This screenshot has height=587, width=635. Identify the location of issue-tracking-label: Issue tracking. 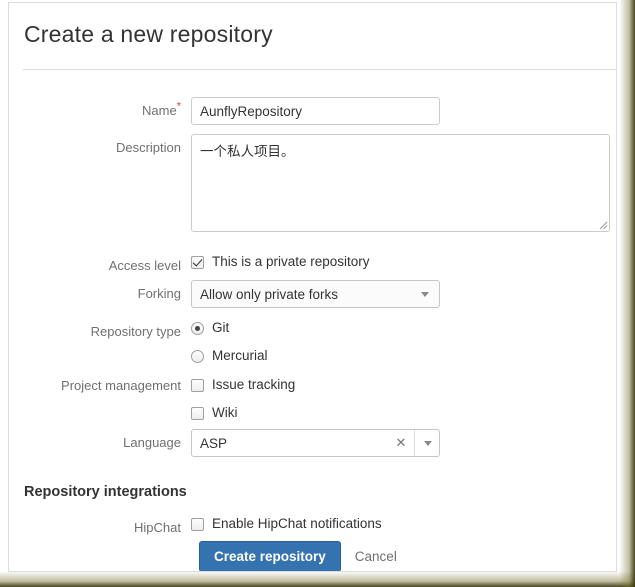
(254, 384).